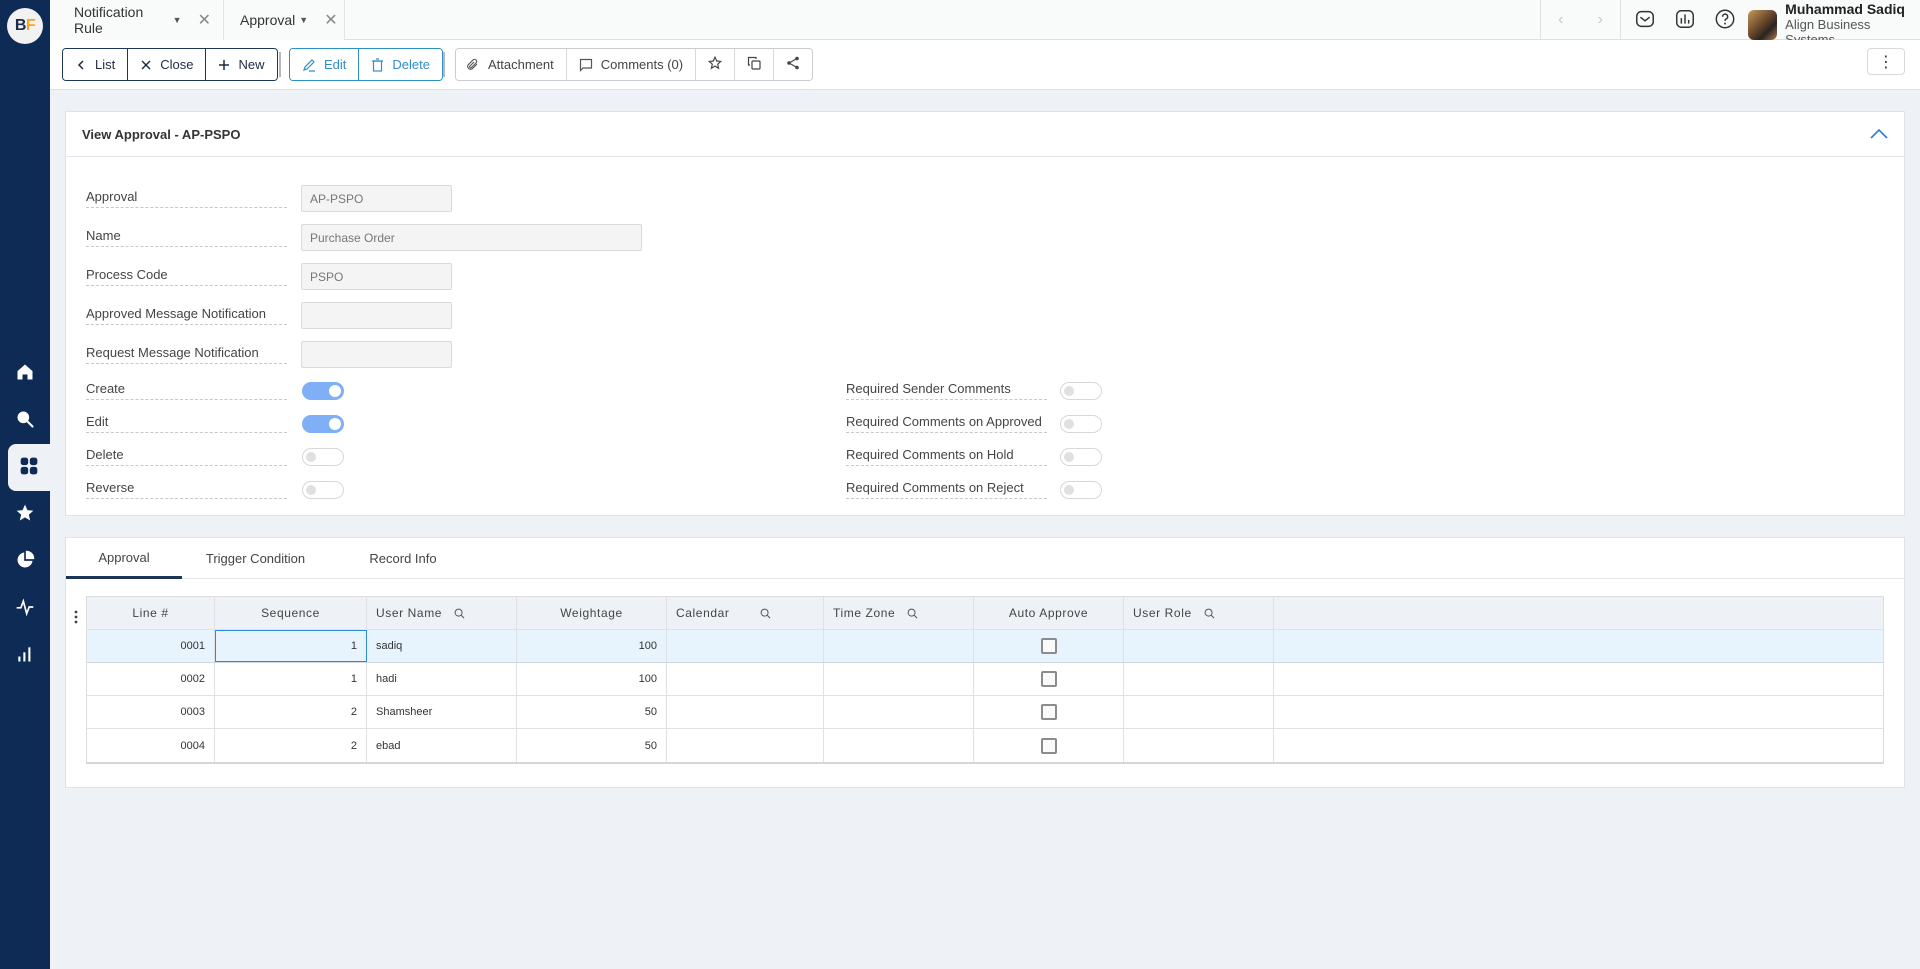  I want to click on close-button: Close, so click(167, 64).